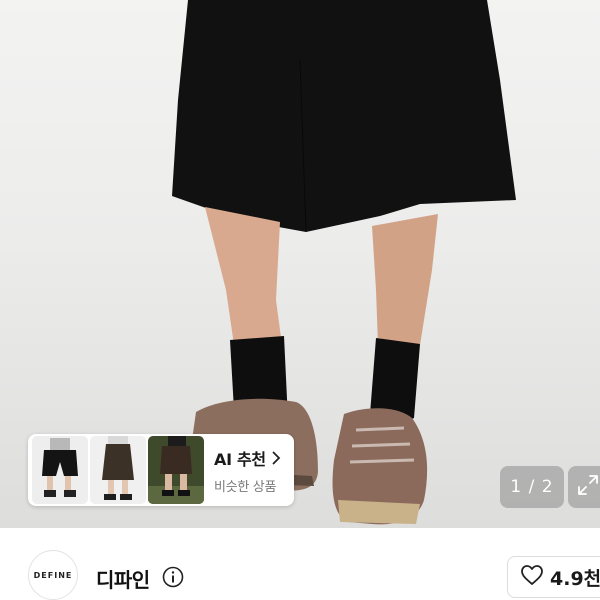 This screenshot has width=600, height=600. Describe the element at coordinates (532, 577) in the screenshot. I see `heart-icon` at that location.